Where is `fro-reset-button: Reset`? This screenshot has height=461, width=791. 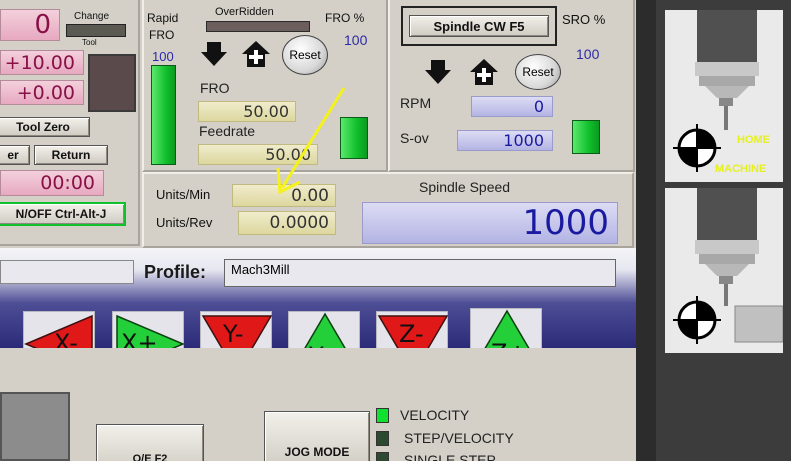 fro-reset-button: Reset is located at coordinates (305, 55).